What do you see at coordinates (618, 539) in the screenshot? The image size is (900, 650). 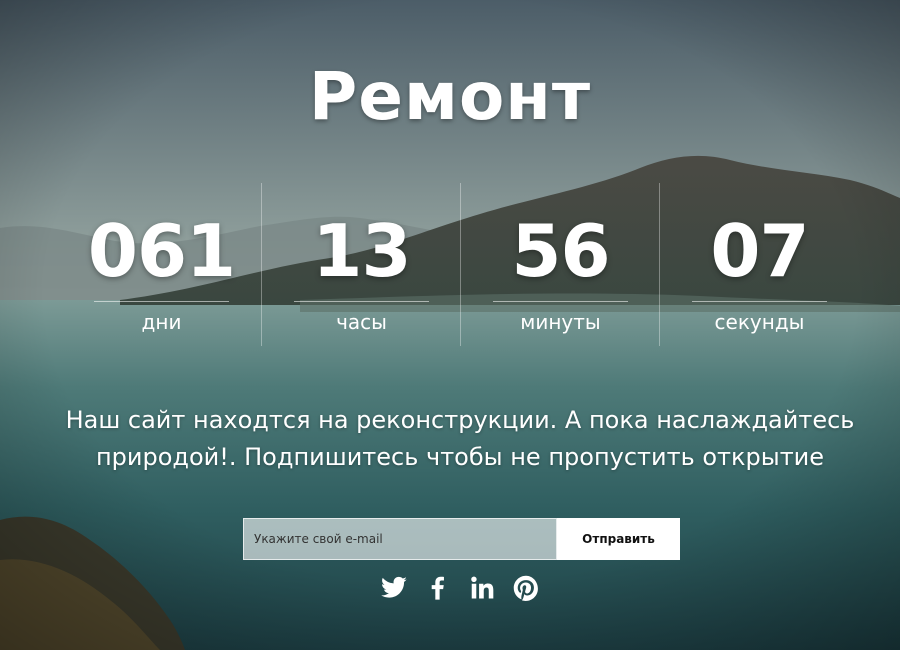 I see `submit-button: Отправить` at bounding box center [618, 539].